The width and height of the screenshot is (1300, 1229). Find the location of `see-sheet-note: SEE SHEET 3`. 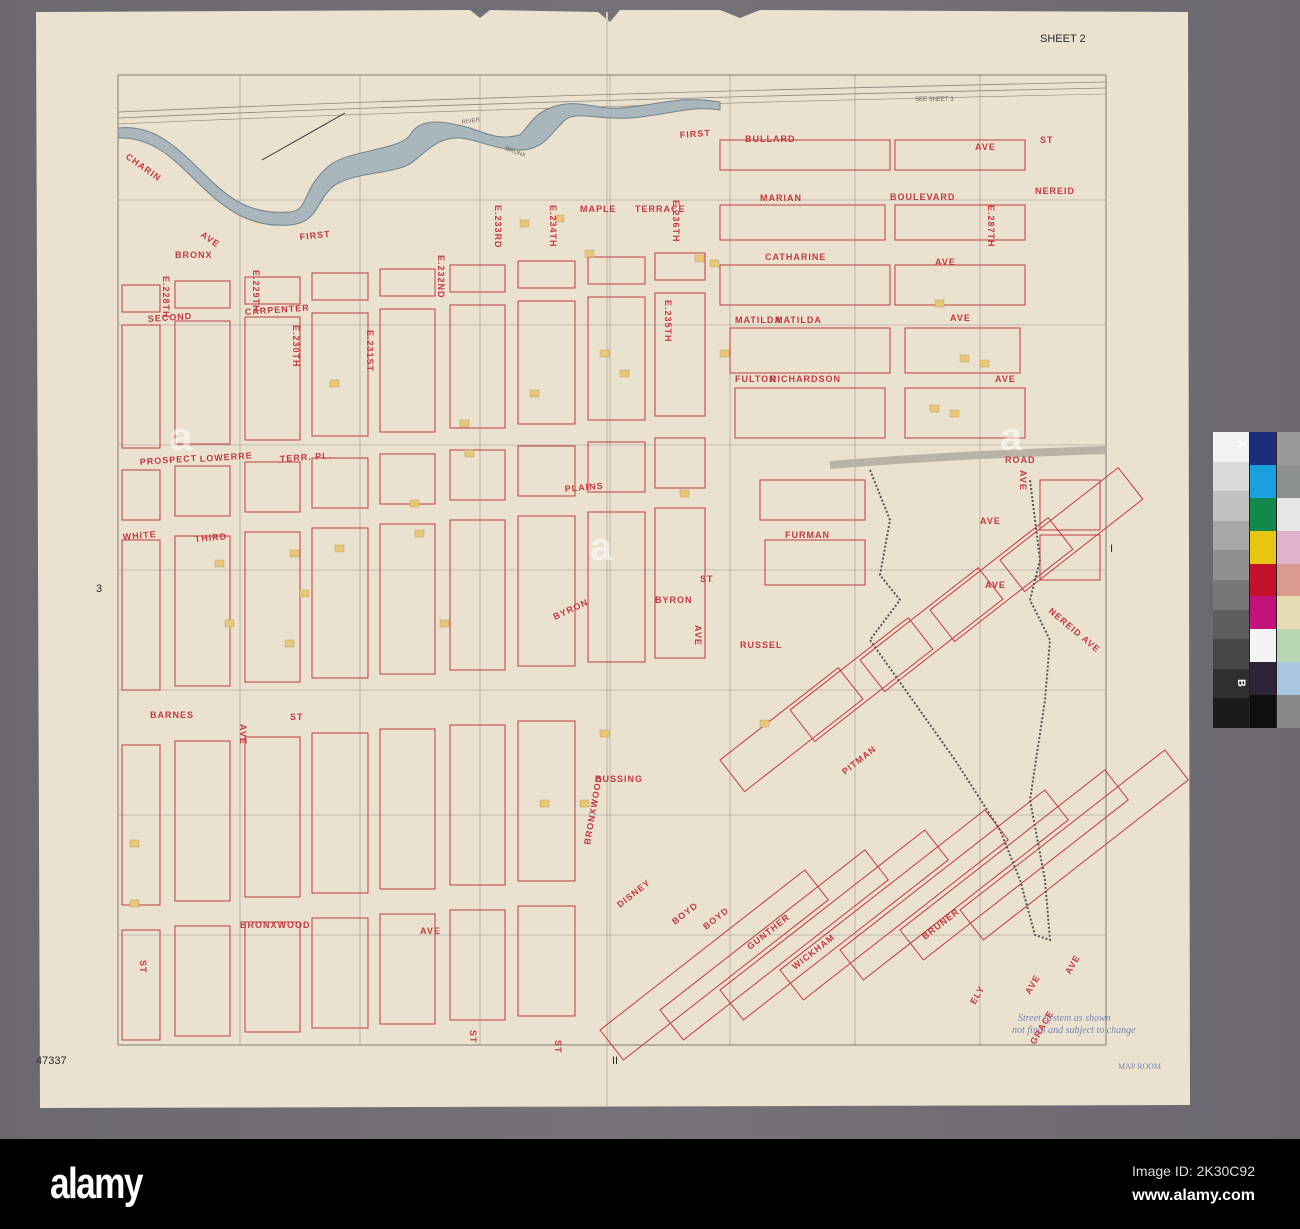

see-sheet-note: SEE SHEET 3 is located at coordinates (934, 100).